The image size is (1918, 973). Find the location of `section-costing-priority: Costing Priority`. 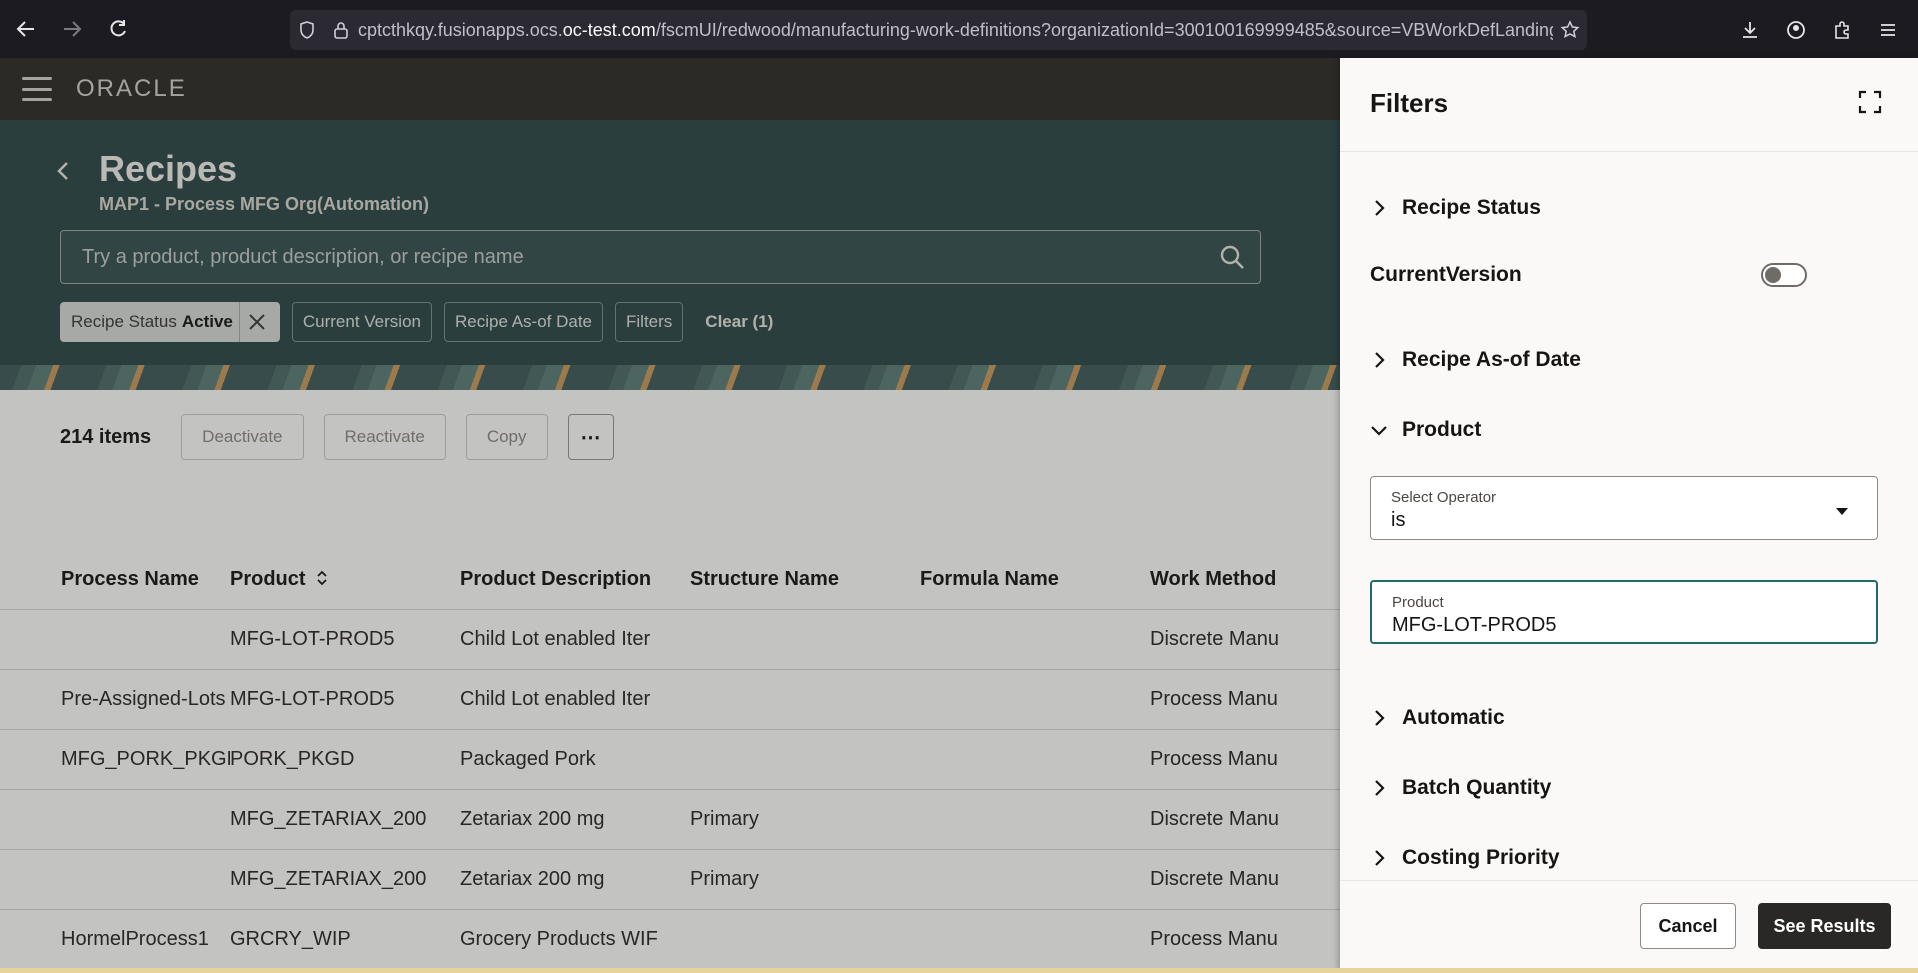

section-costing-priority: Costing Priority is located at coordinates (1465, 858).